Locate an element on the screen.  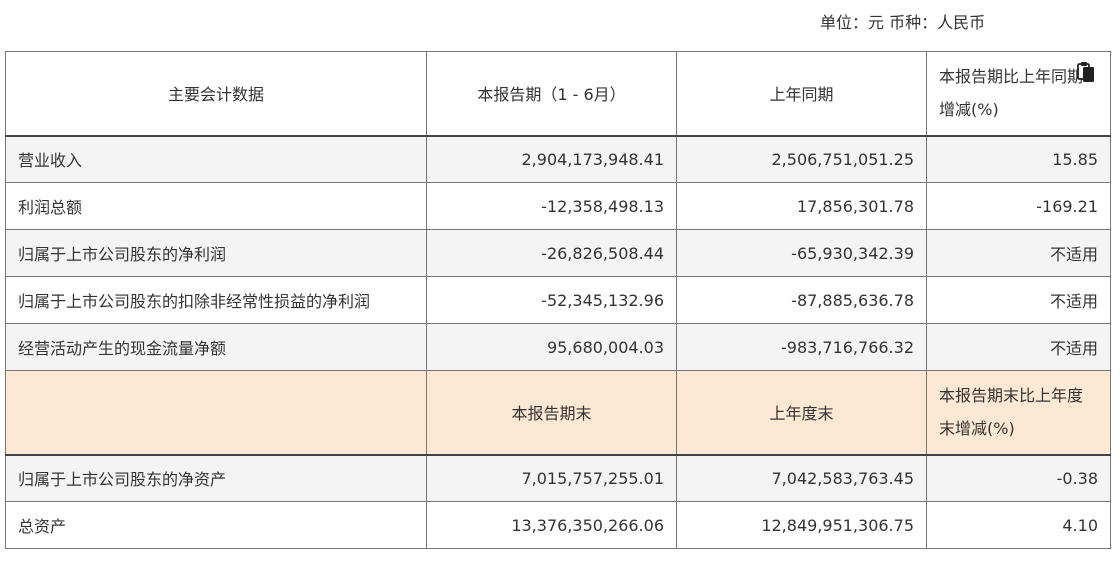
header-cell: 本报告期比上年同期增减(%) is located at coordinates (1018, 94).